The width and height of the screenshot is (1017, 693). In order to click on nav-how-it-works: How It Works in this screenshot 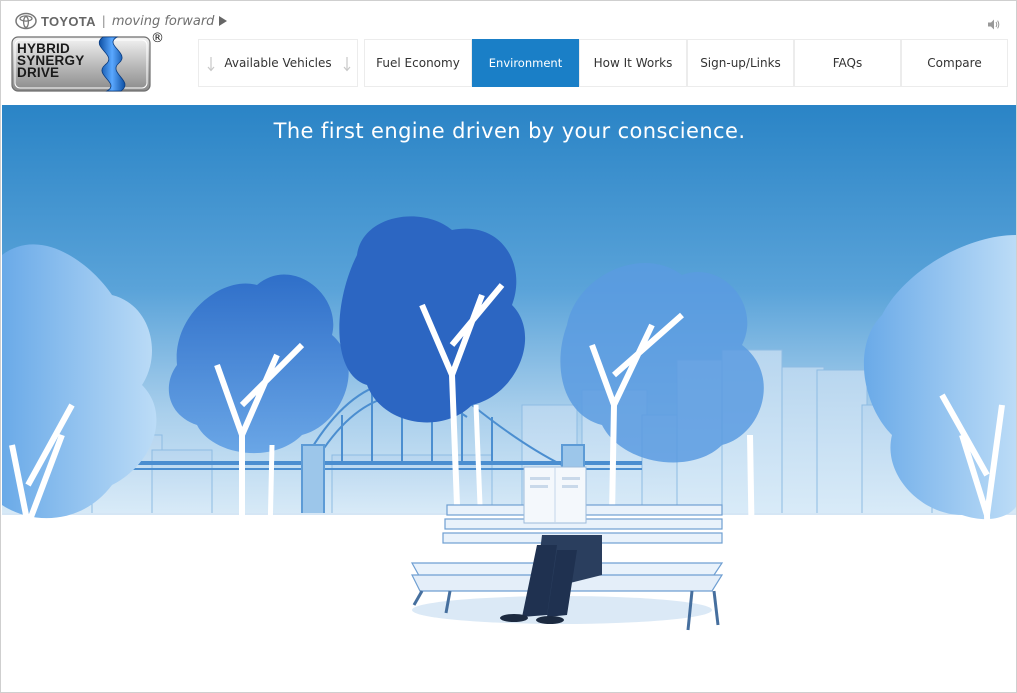, I will do `click(633, 63)`.